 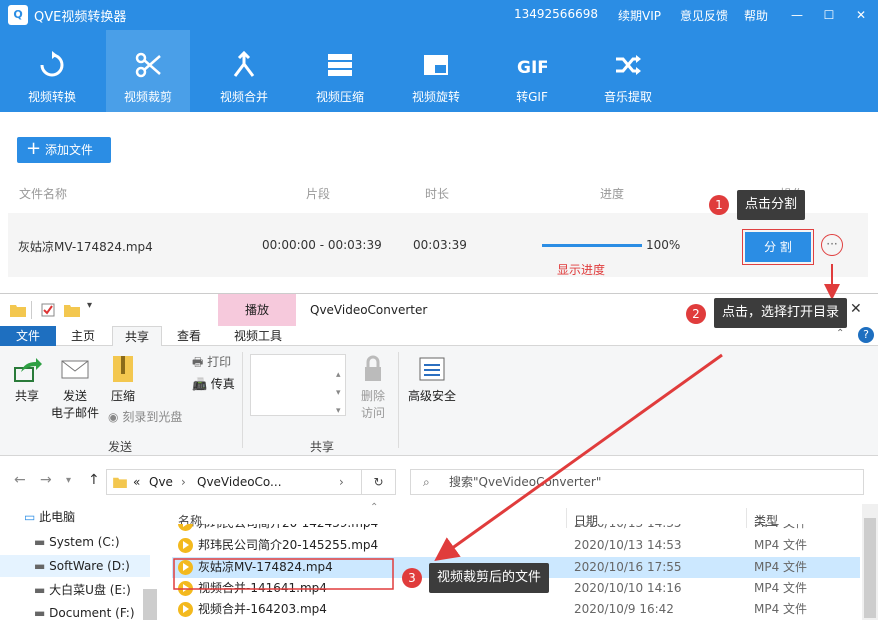 What do you see at coordinates (94, 480) in the screenshot?
I see `up-arrow-icon: ↑` at bounding box center [94, 480].